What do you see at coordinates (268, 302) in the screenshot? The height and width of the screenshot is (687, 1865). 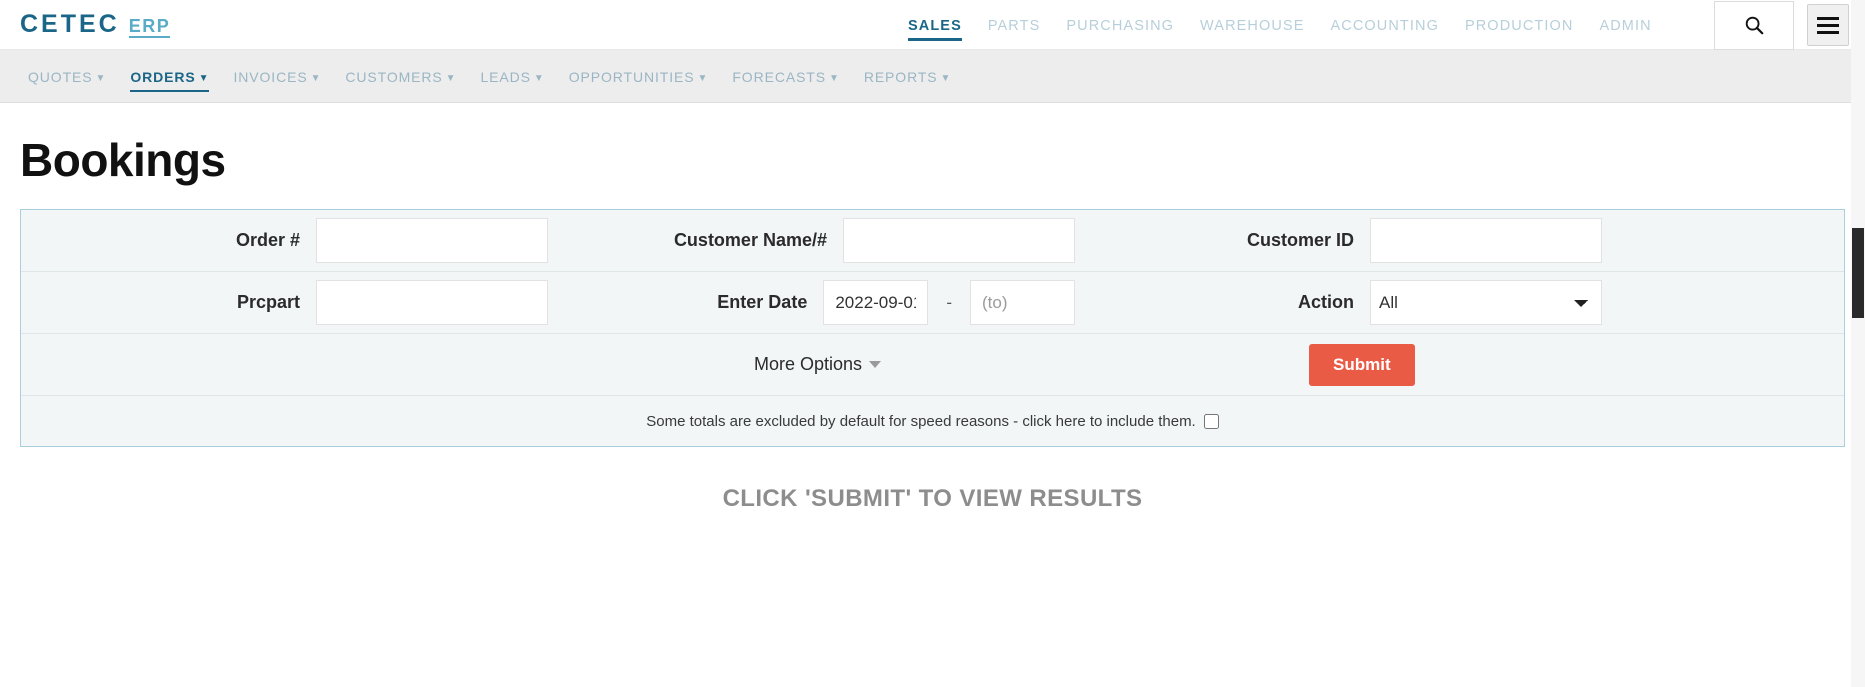 I see `prcpart-label: Prcpart` at bounding box center [268, 302].